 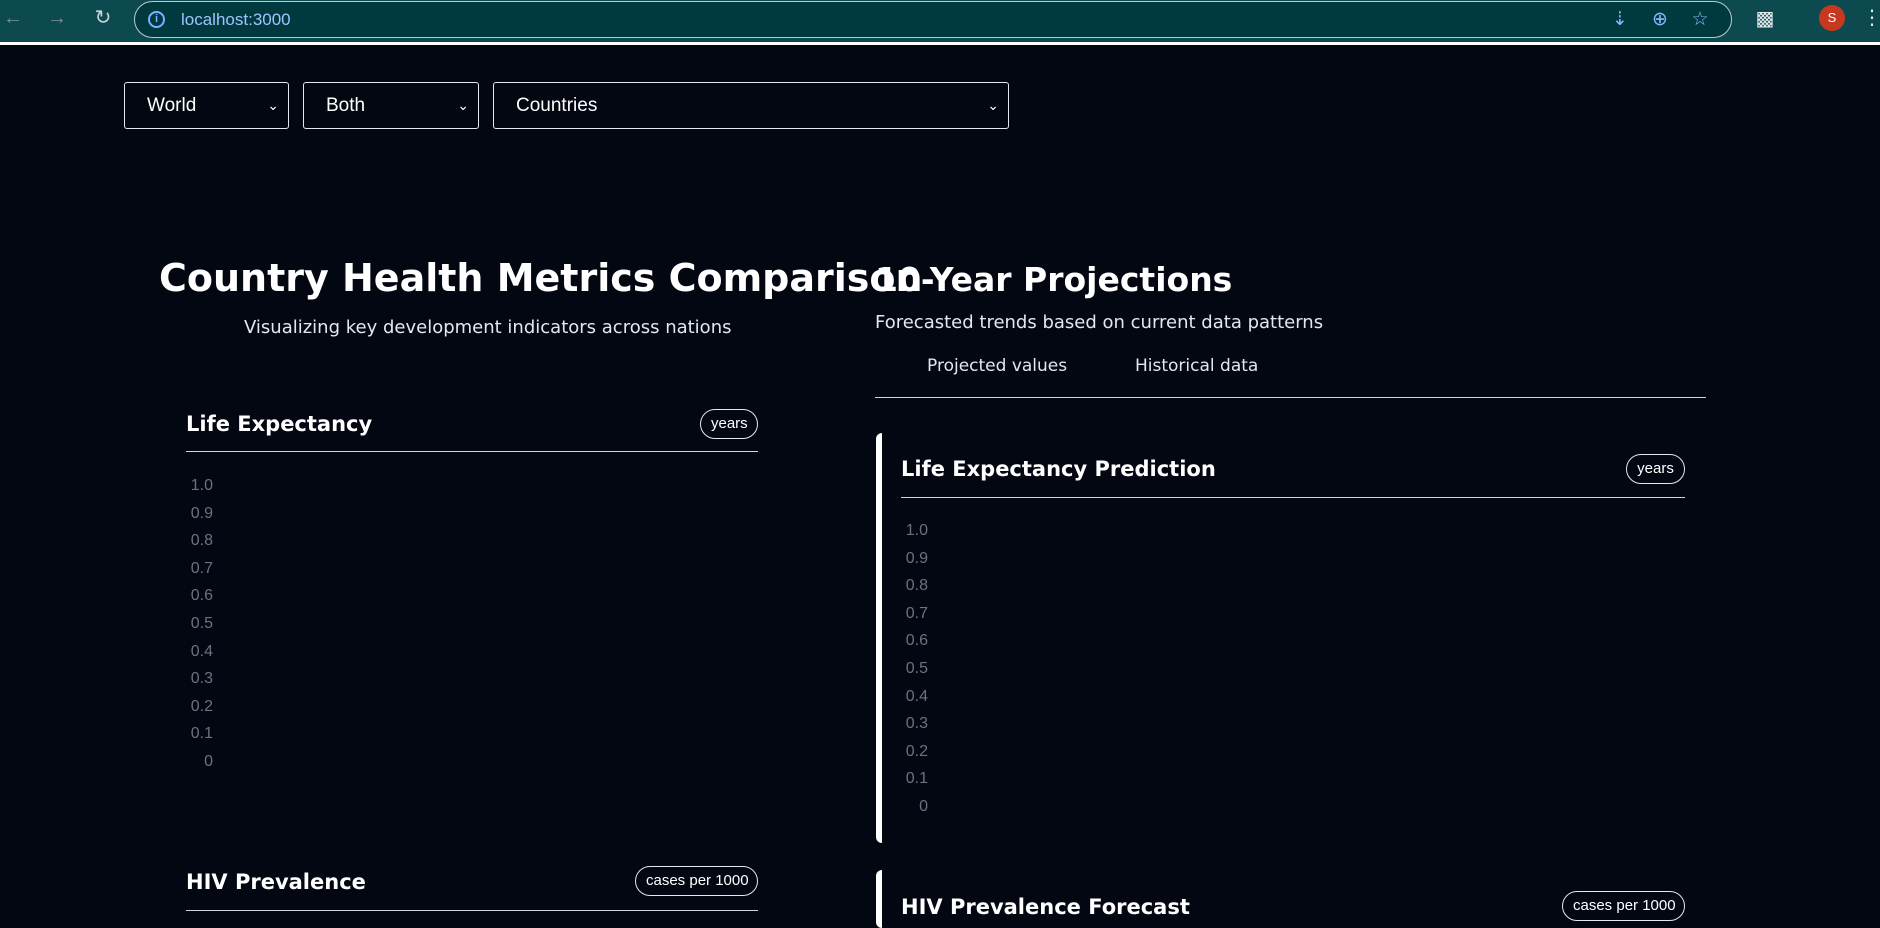 What do you see at coordinates (997, 366) in the screenshot?
I see `tab-projected-values: Projected values` at bounding box center [997, 366].